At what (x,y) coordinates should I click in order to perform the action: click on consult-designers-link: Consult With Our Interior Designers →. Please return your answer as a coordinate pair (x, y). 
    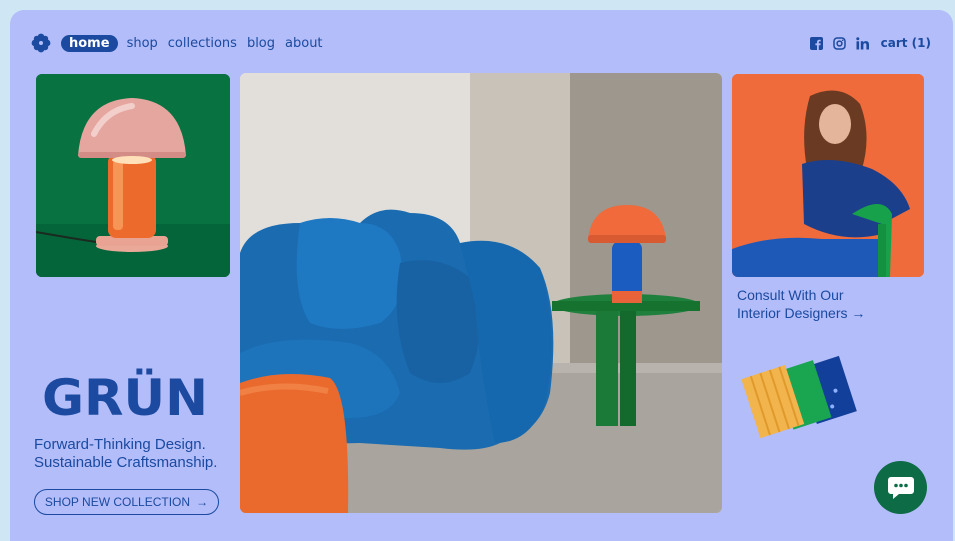
    Looking at the image, I should click on (827, 304).